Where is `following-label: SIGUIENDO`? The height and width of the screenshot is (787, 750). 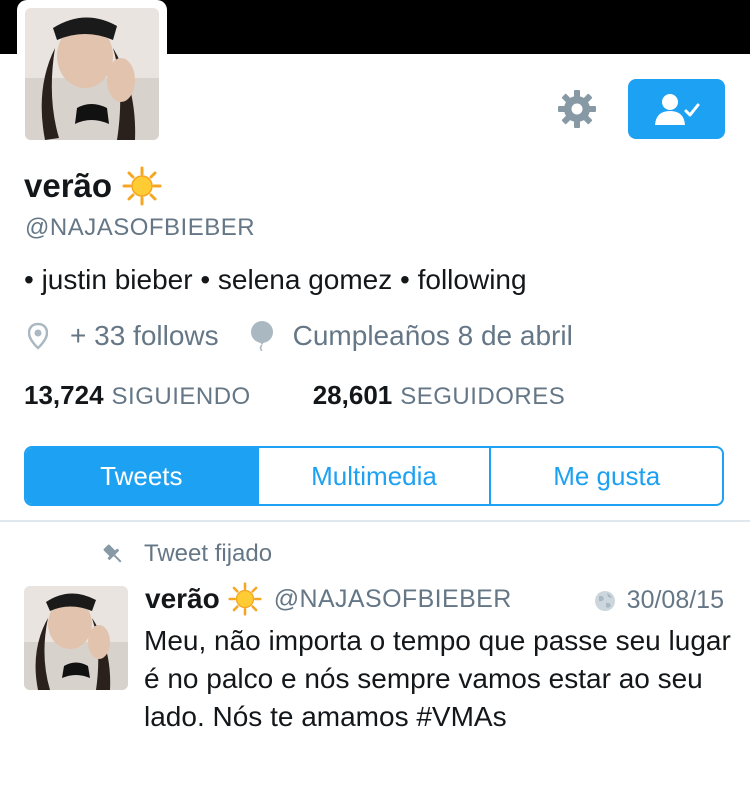 following-label: SIGUIENDO is located at coordinates (181, 396).